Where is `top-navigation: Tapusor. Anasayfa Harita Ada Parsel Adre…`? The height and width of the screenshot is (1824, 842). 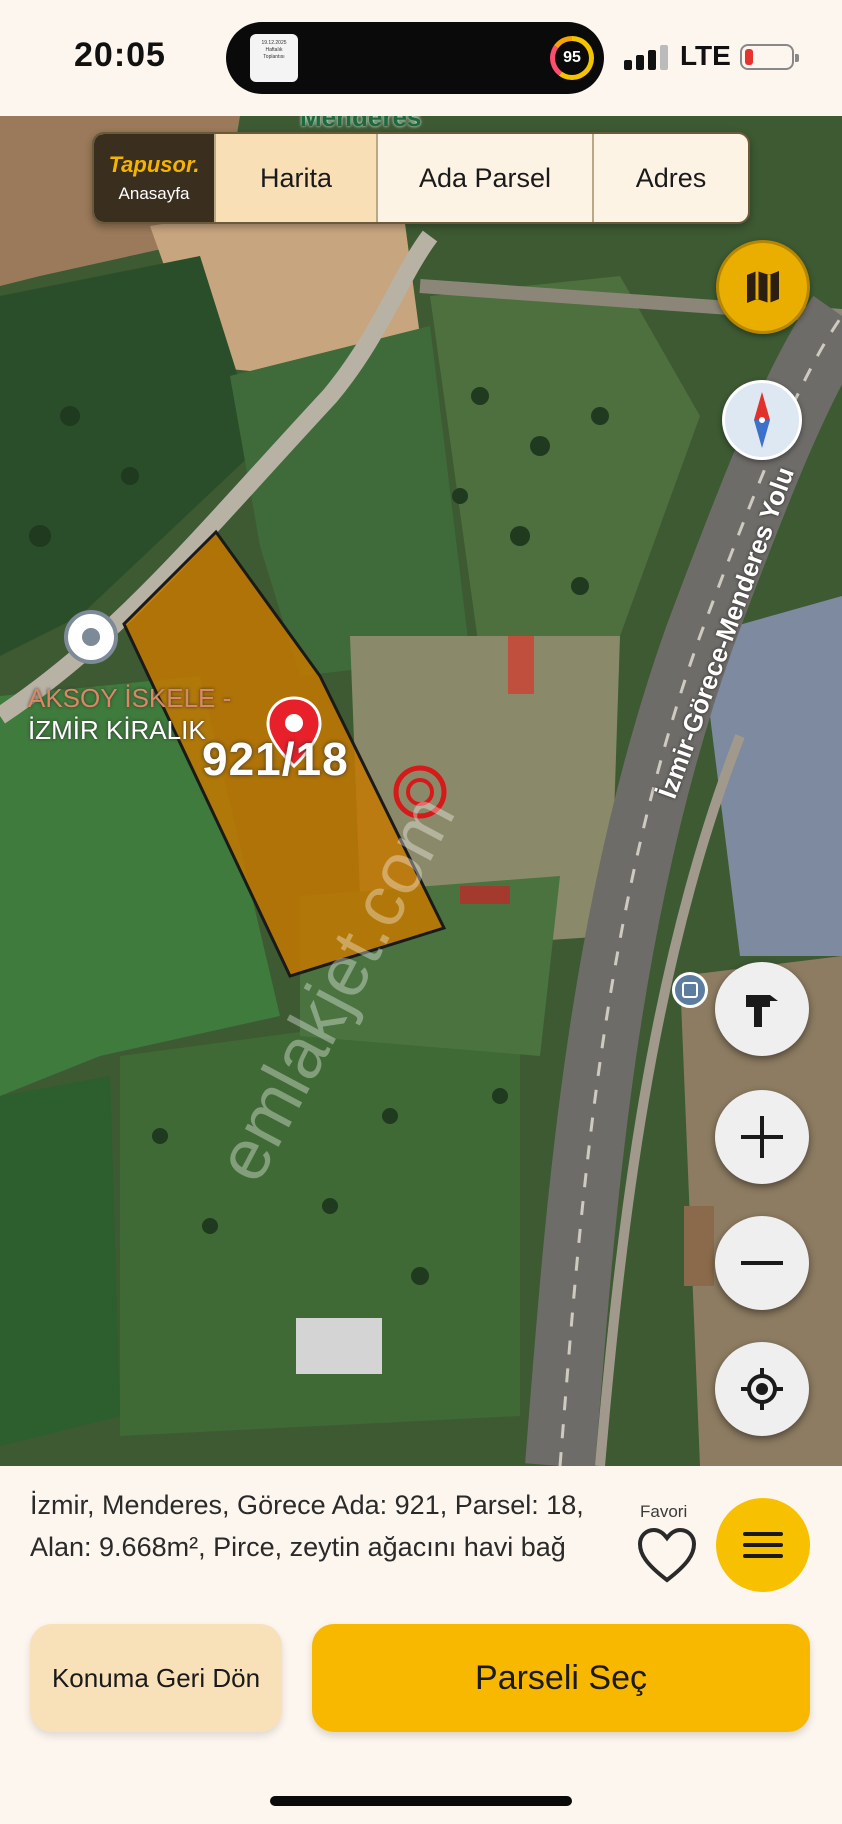 top-navigation: Tapusor. Anasayfa Harita Ada Parsel Adre… is located at coordinates (421, 178).